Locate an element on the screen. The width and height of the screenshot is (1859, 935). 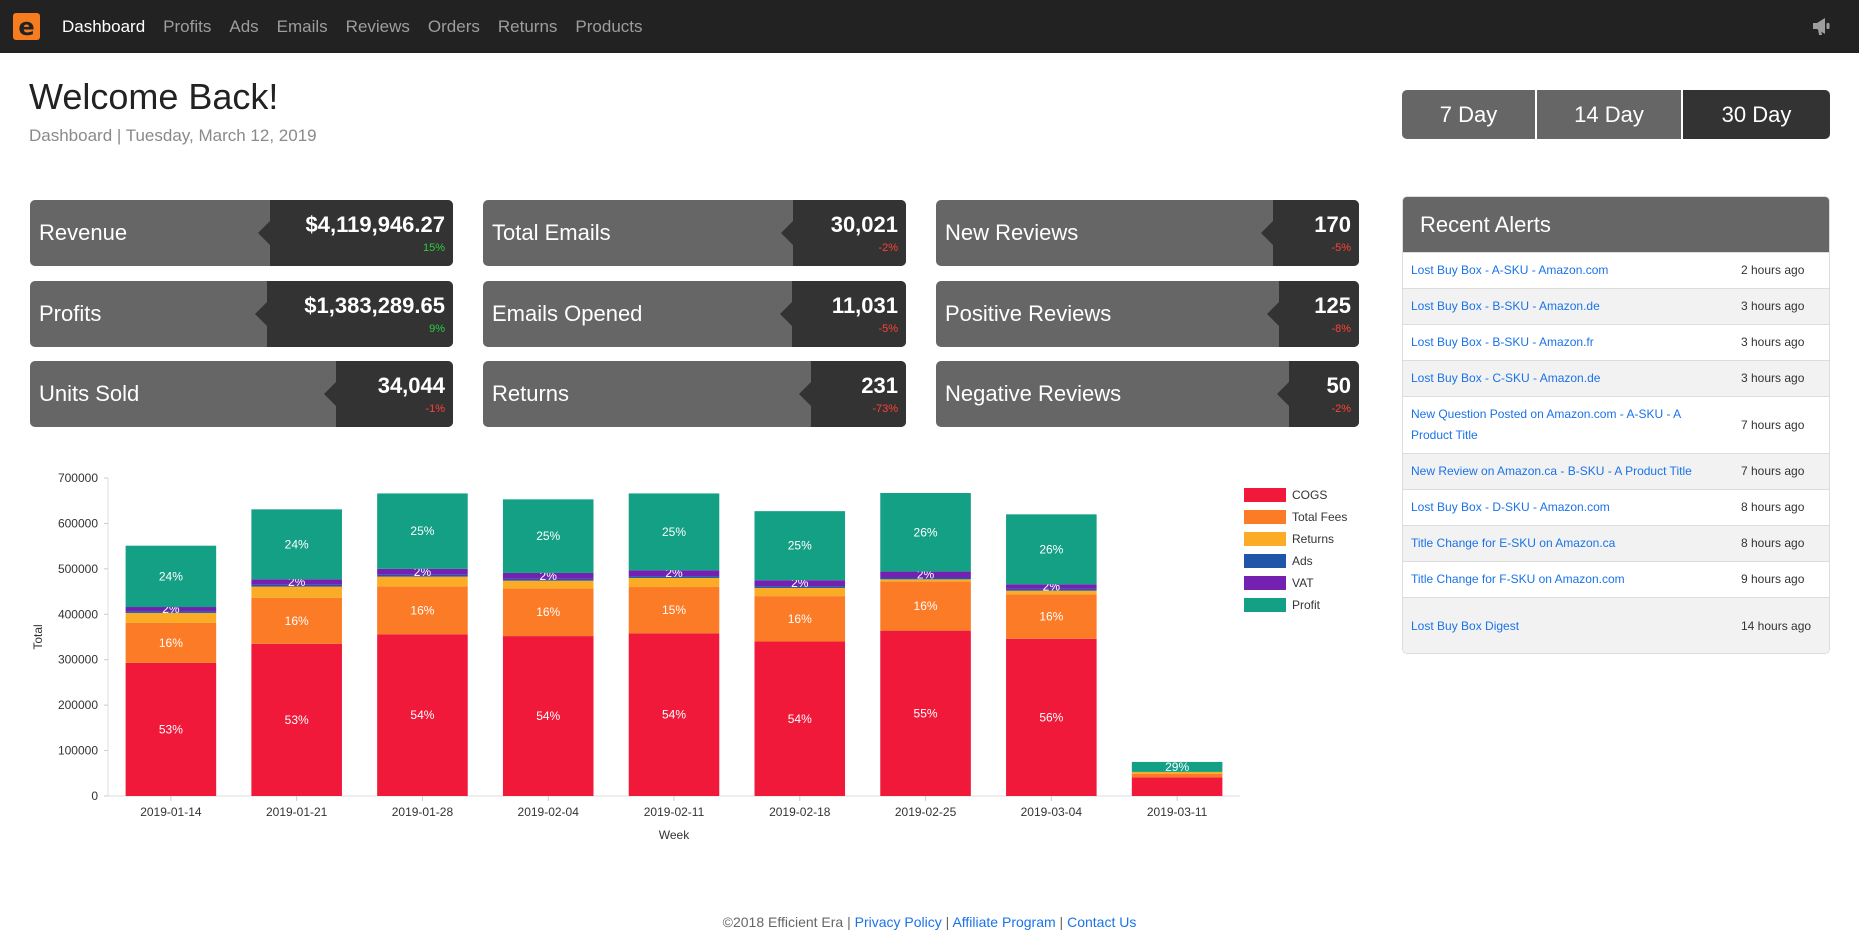
alert-time: 7 hours ago is located at coordinates (1773, 424).